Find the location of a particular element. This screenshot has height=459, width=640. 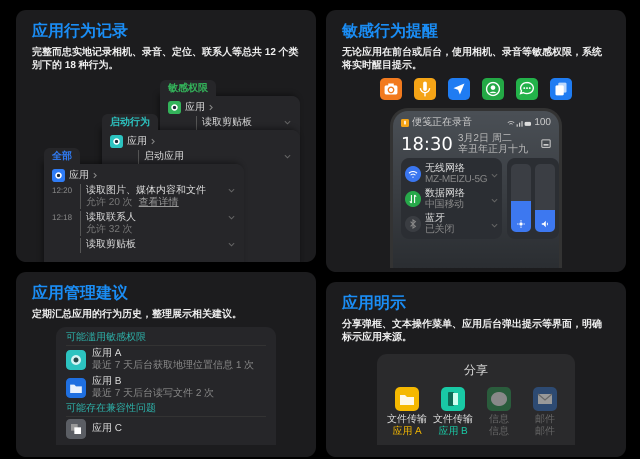

card-description: 定期汇总应用的行为历史，整理展示相关建议。 is located at coordinates (137, 314).